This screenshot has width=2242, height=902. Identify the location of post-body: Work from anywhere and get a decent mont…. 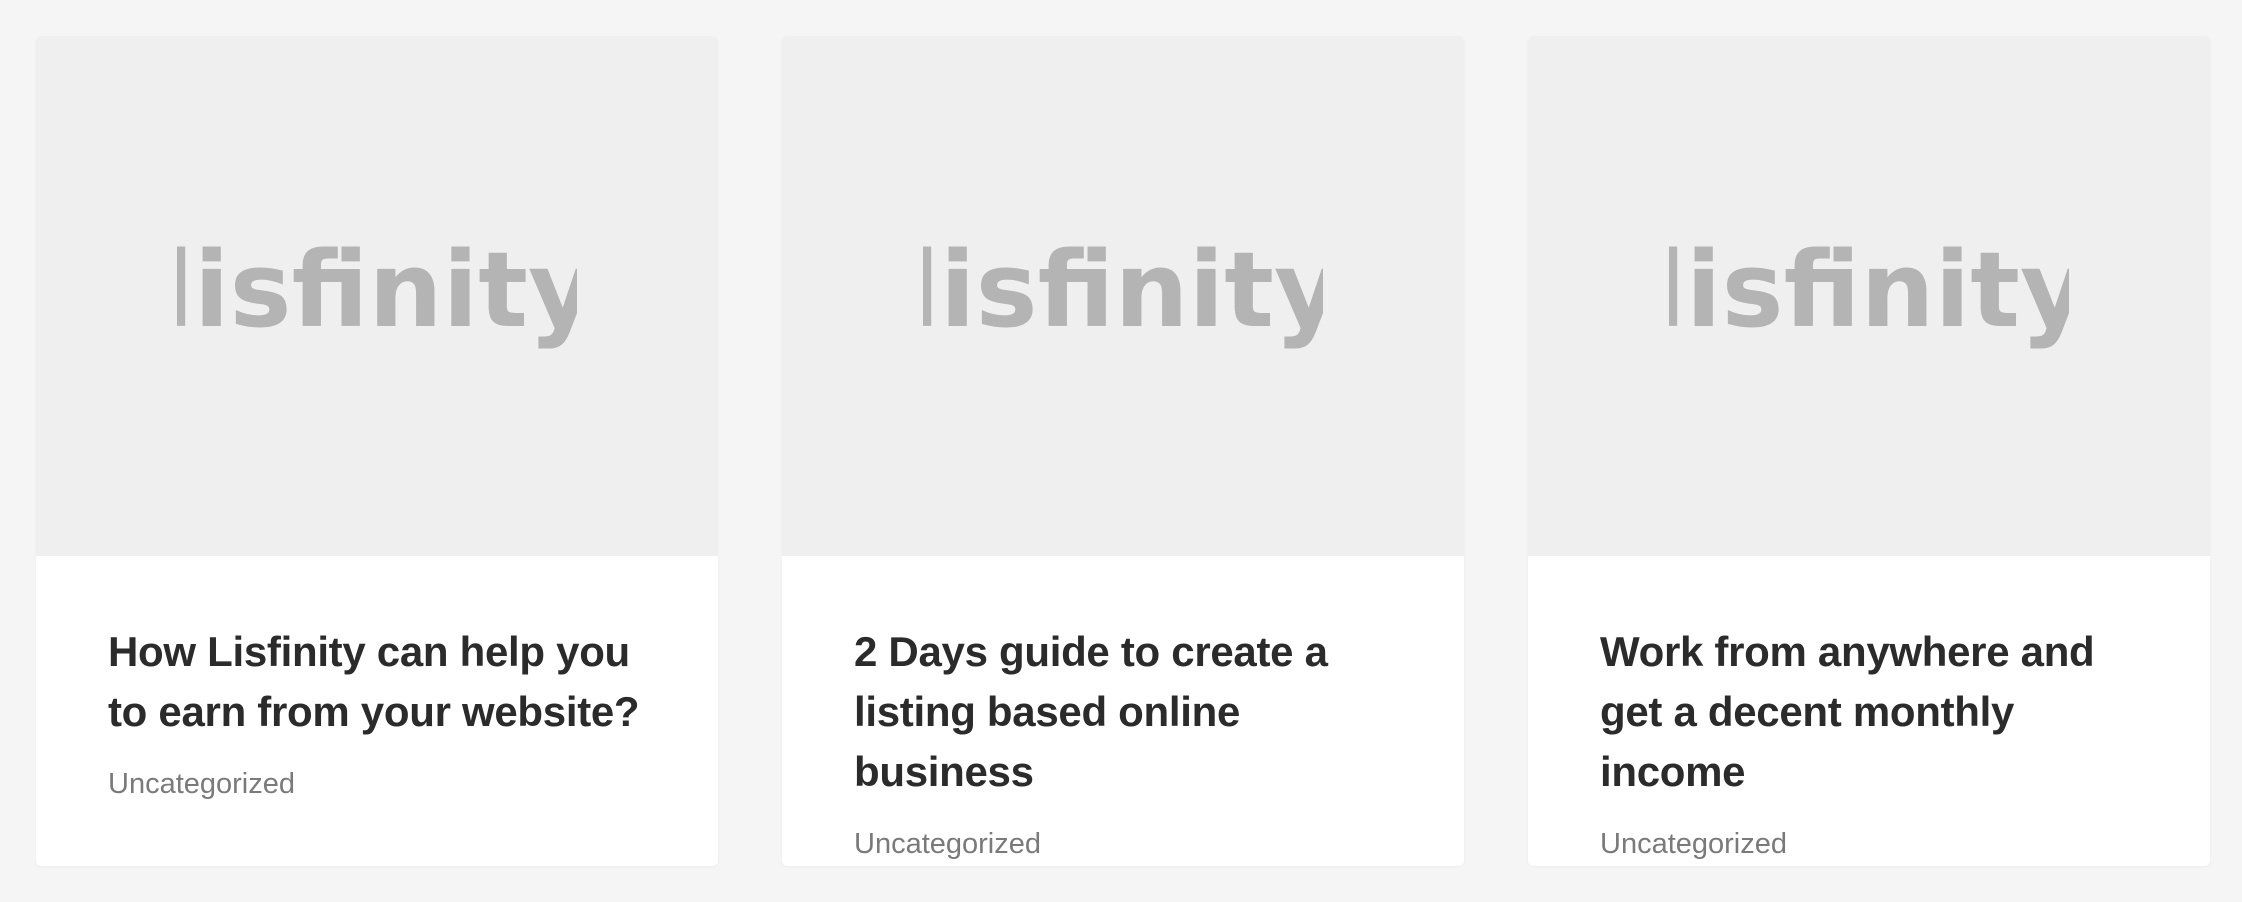
(1869, 708).